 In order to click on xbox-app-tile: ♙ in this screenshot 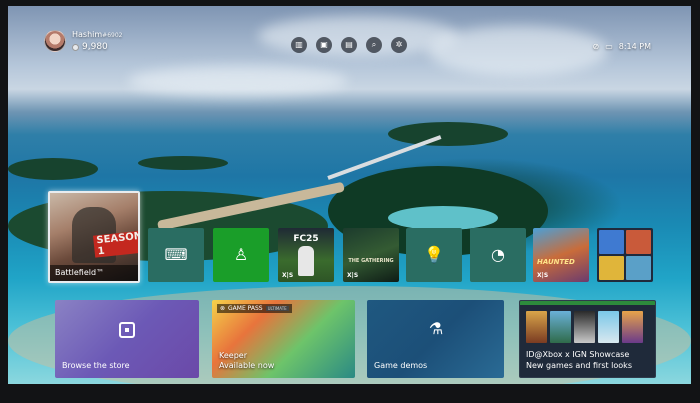, I will do `click(241, 255)`.